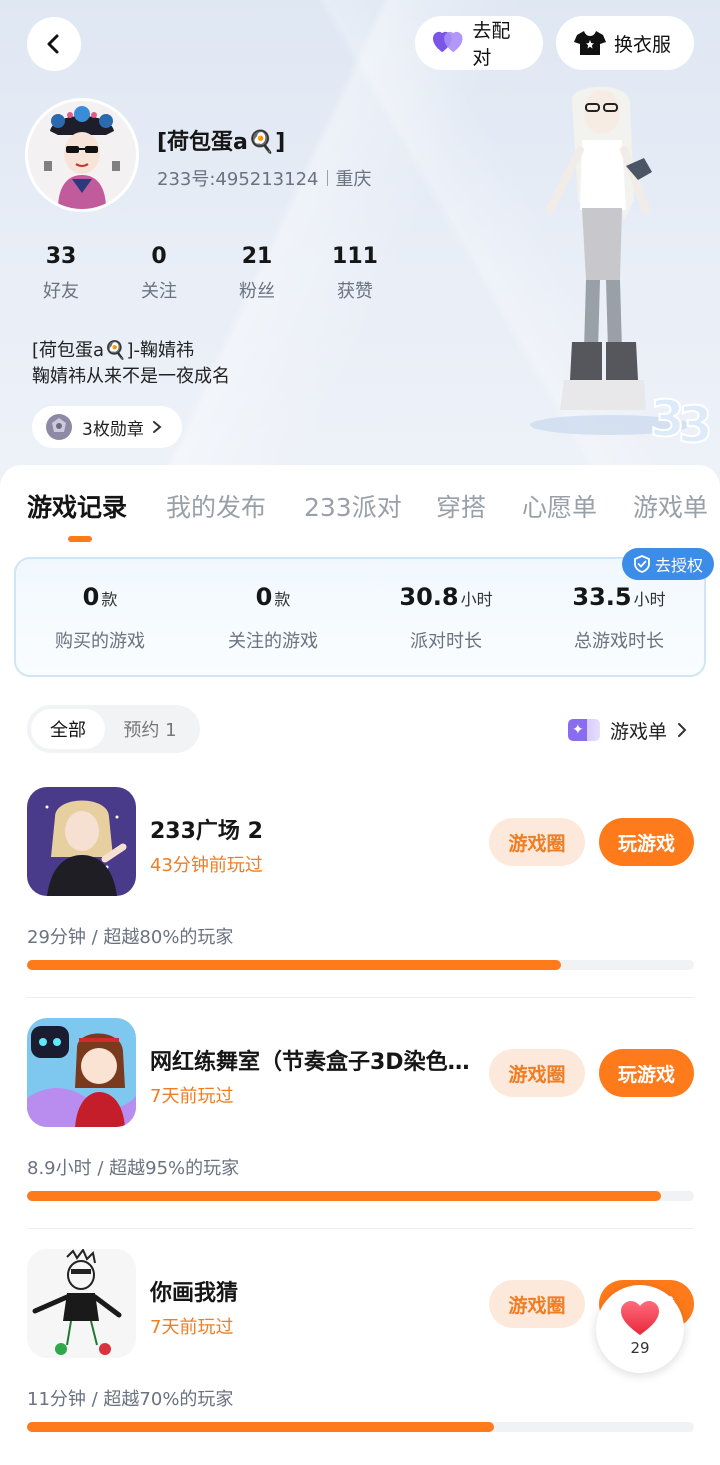 This screenshot has height=1465, width=720. I want to click on avatar-illustration, so click(82, 155).